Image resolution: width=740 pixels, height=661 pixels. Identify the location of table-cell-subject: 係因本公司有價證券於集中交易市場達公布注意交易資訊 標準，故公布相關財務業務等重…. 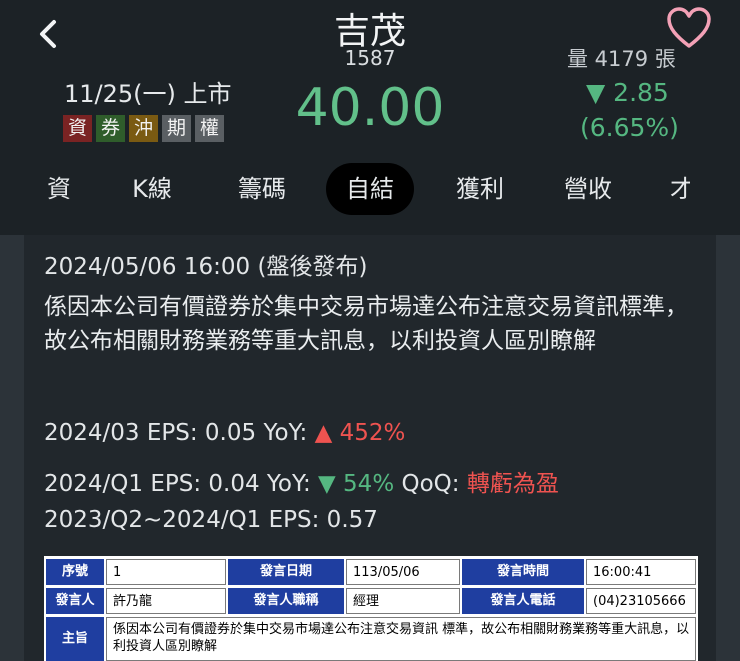
(401, 639).